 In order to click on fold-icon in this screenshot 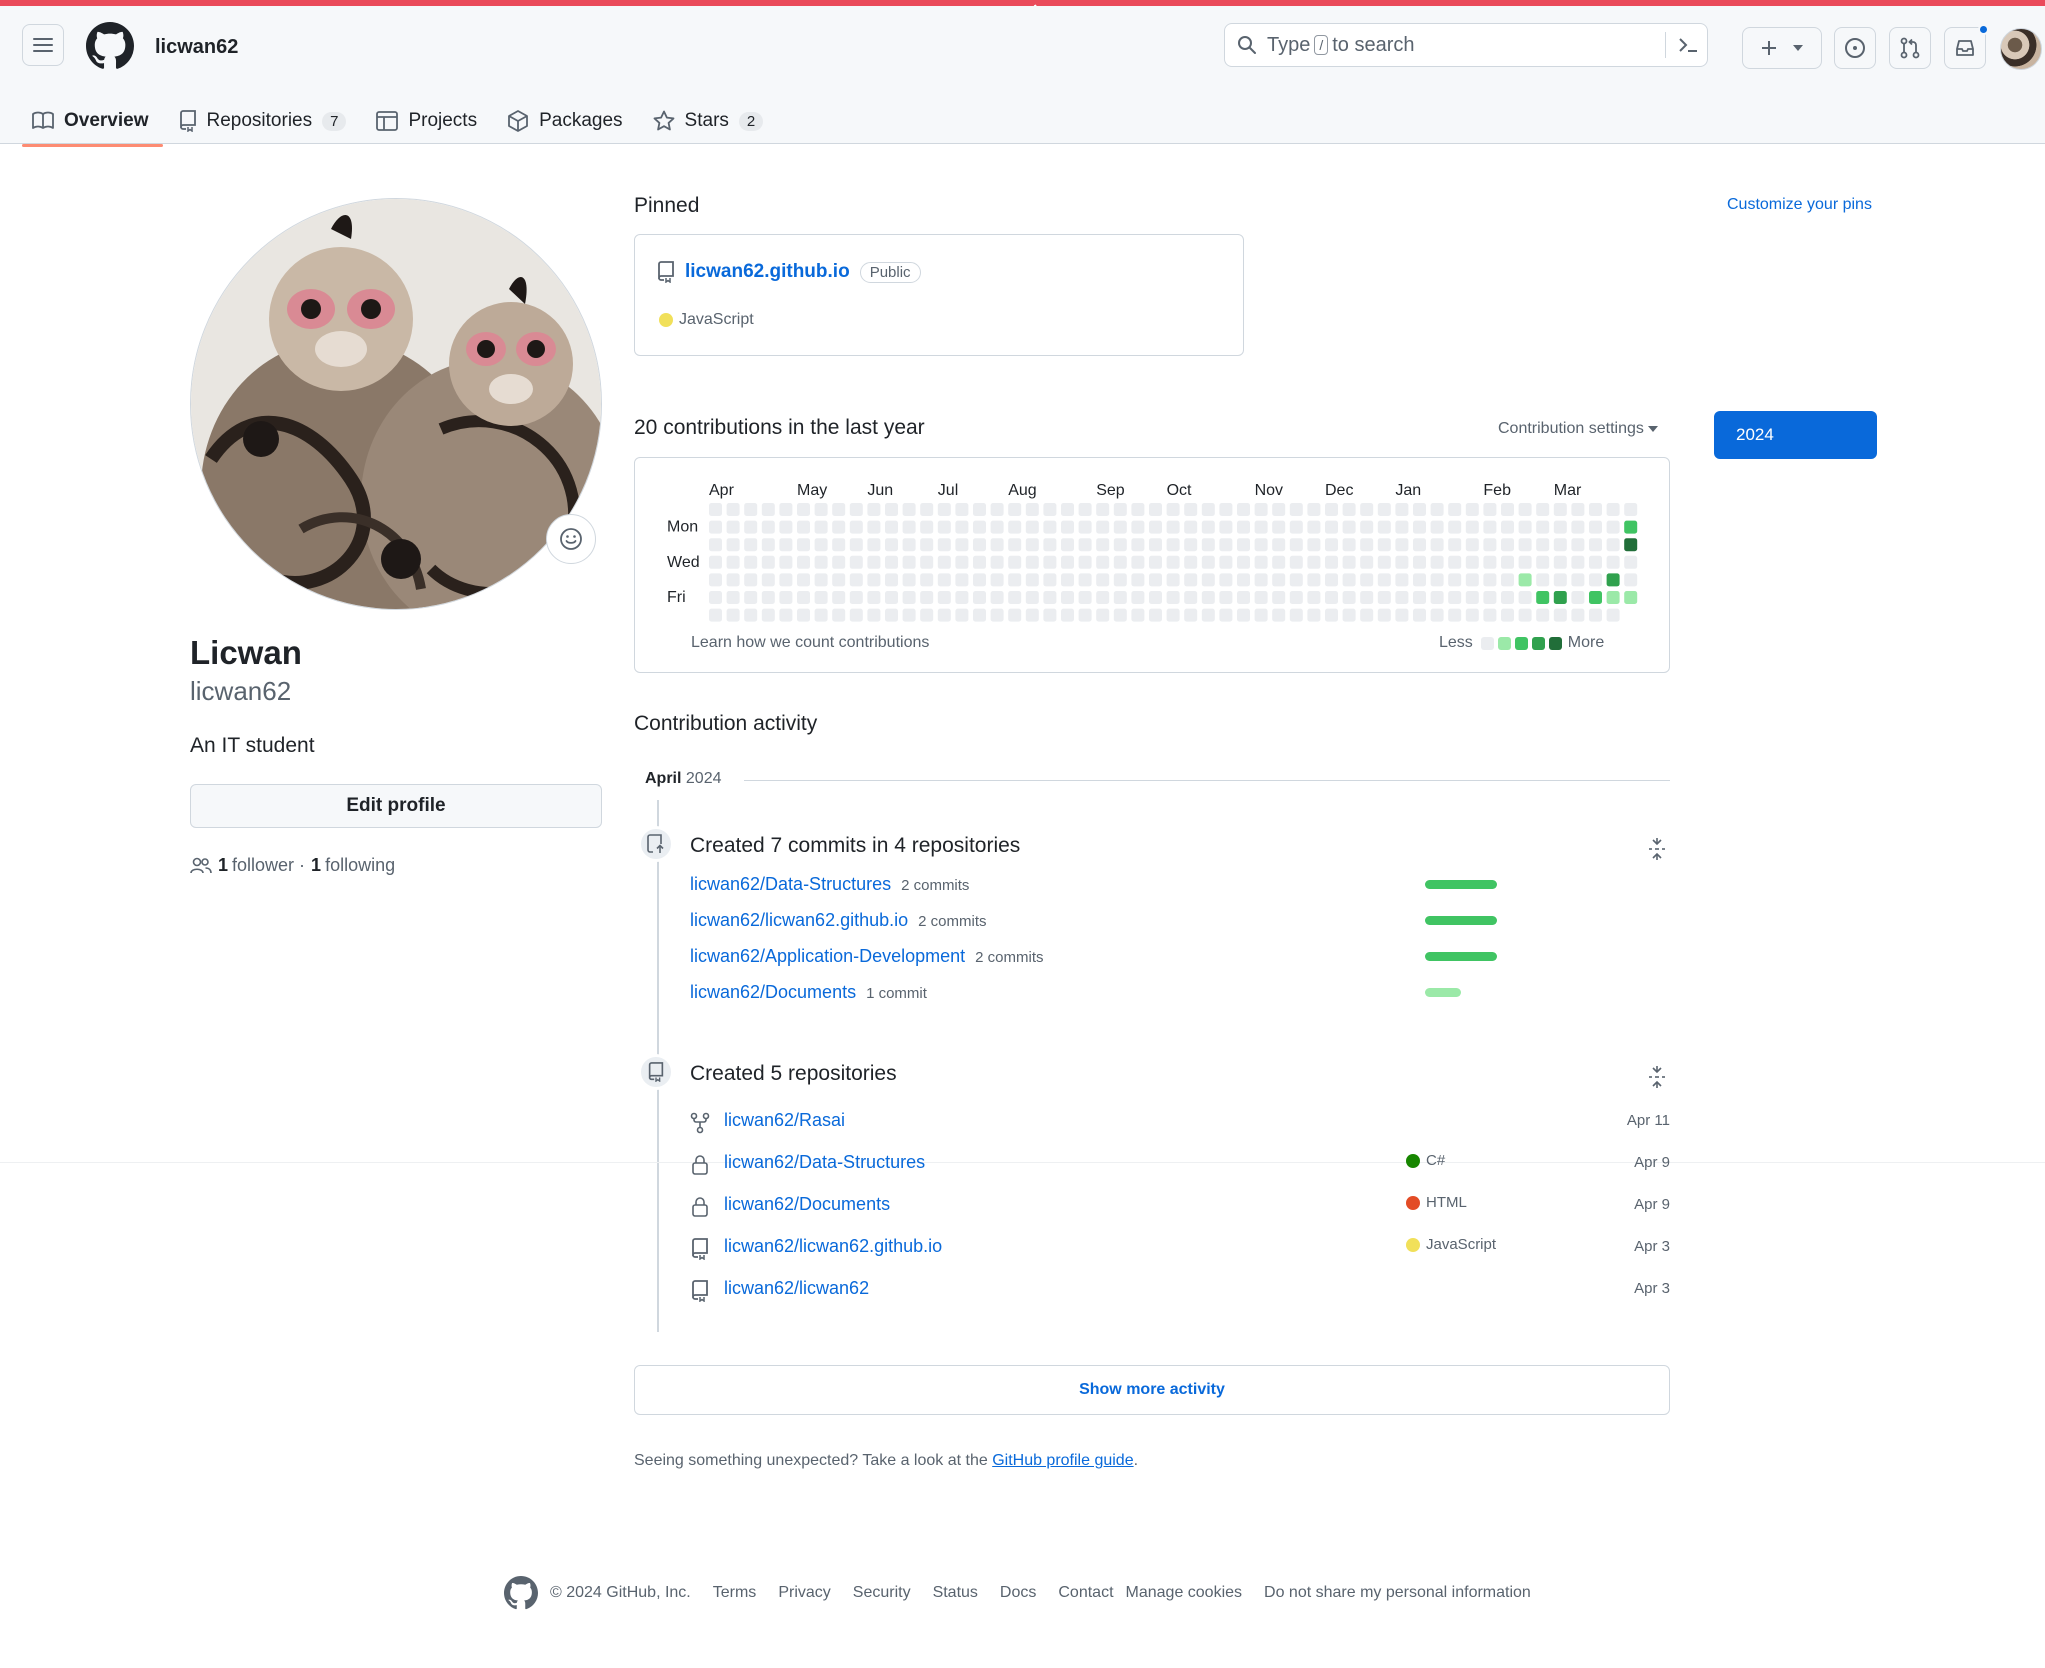, I will do `click(1657, 849)`.